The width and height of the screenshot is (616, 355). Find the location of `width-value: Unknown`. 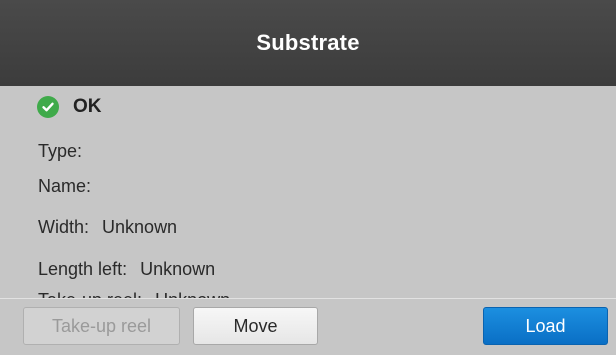

width-value: Unknown is located at coordinates (140, 227).